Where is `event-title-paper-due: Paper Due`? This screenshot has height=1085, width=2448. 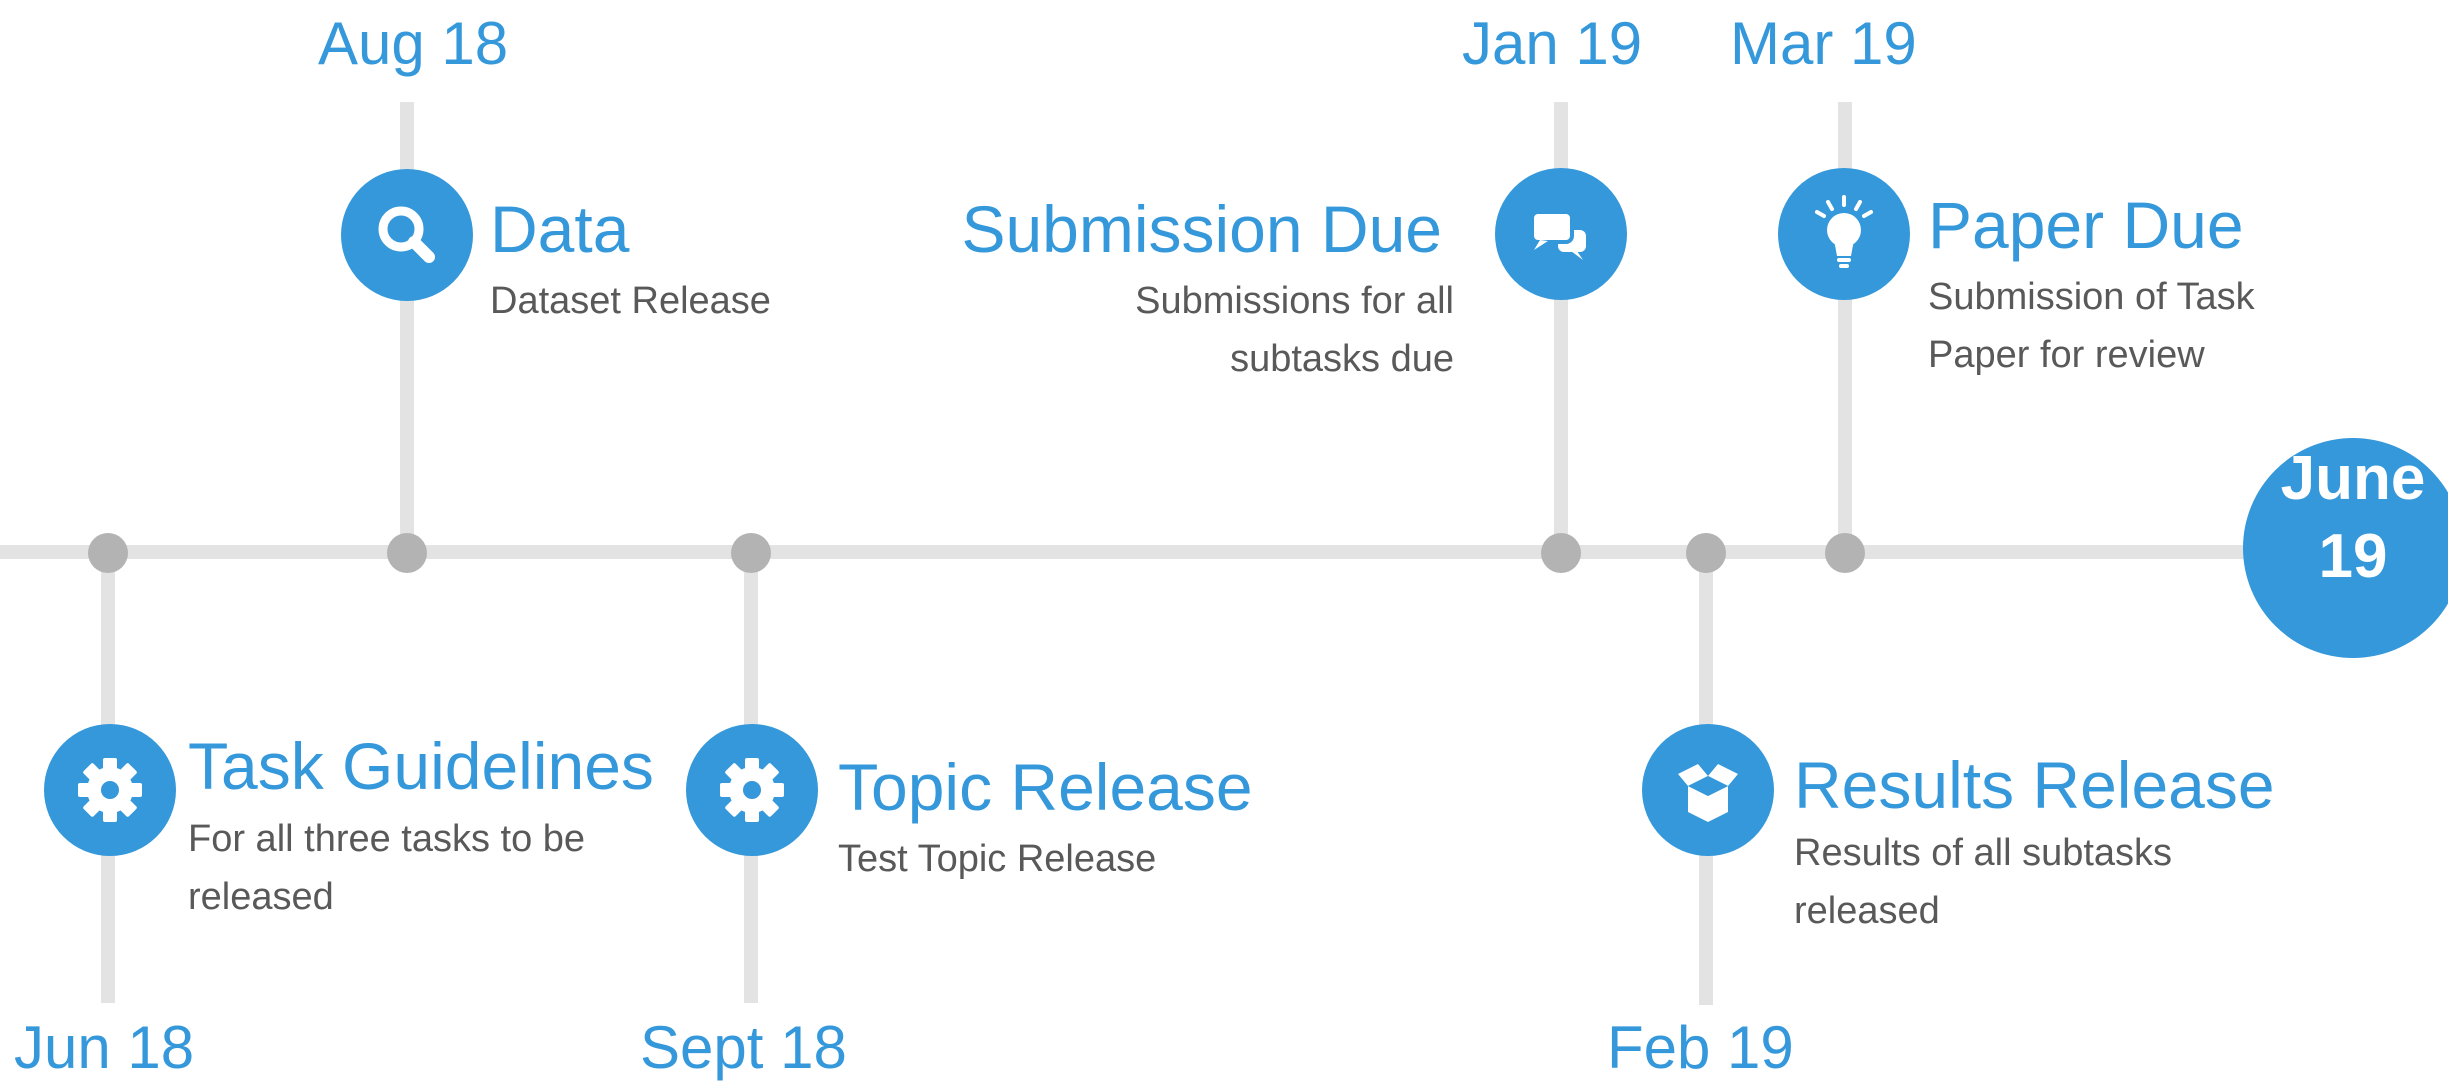
event-title-paper-due: Paper Due is located at coordinates (2086, 225).